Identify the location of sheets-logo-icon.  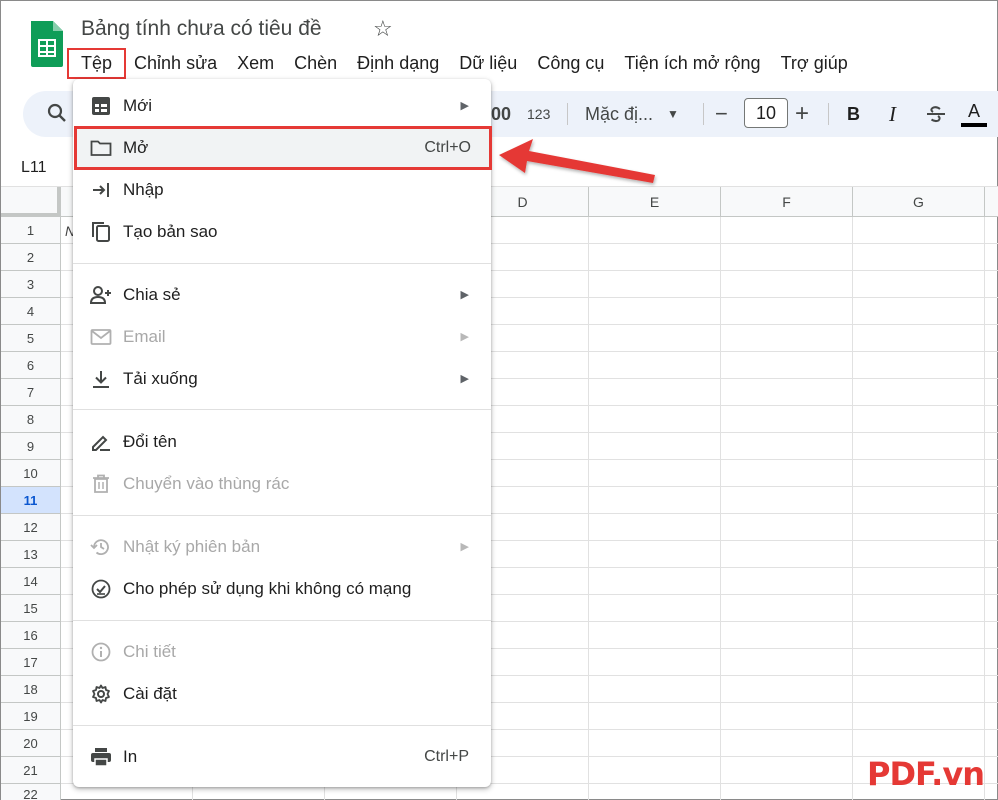
(47, 44).